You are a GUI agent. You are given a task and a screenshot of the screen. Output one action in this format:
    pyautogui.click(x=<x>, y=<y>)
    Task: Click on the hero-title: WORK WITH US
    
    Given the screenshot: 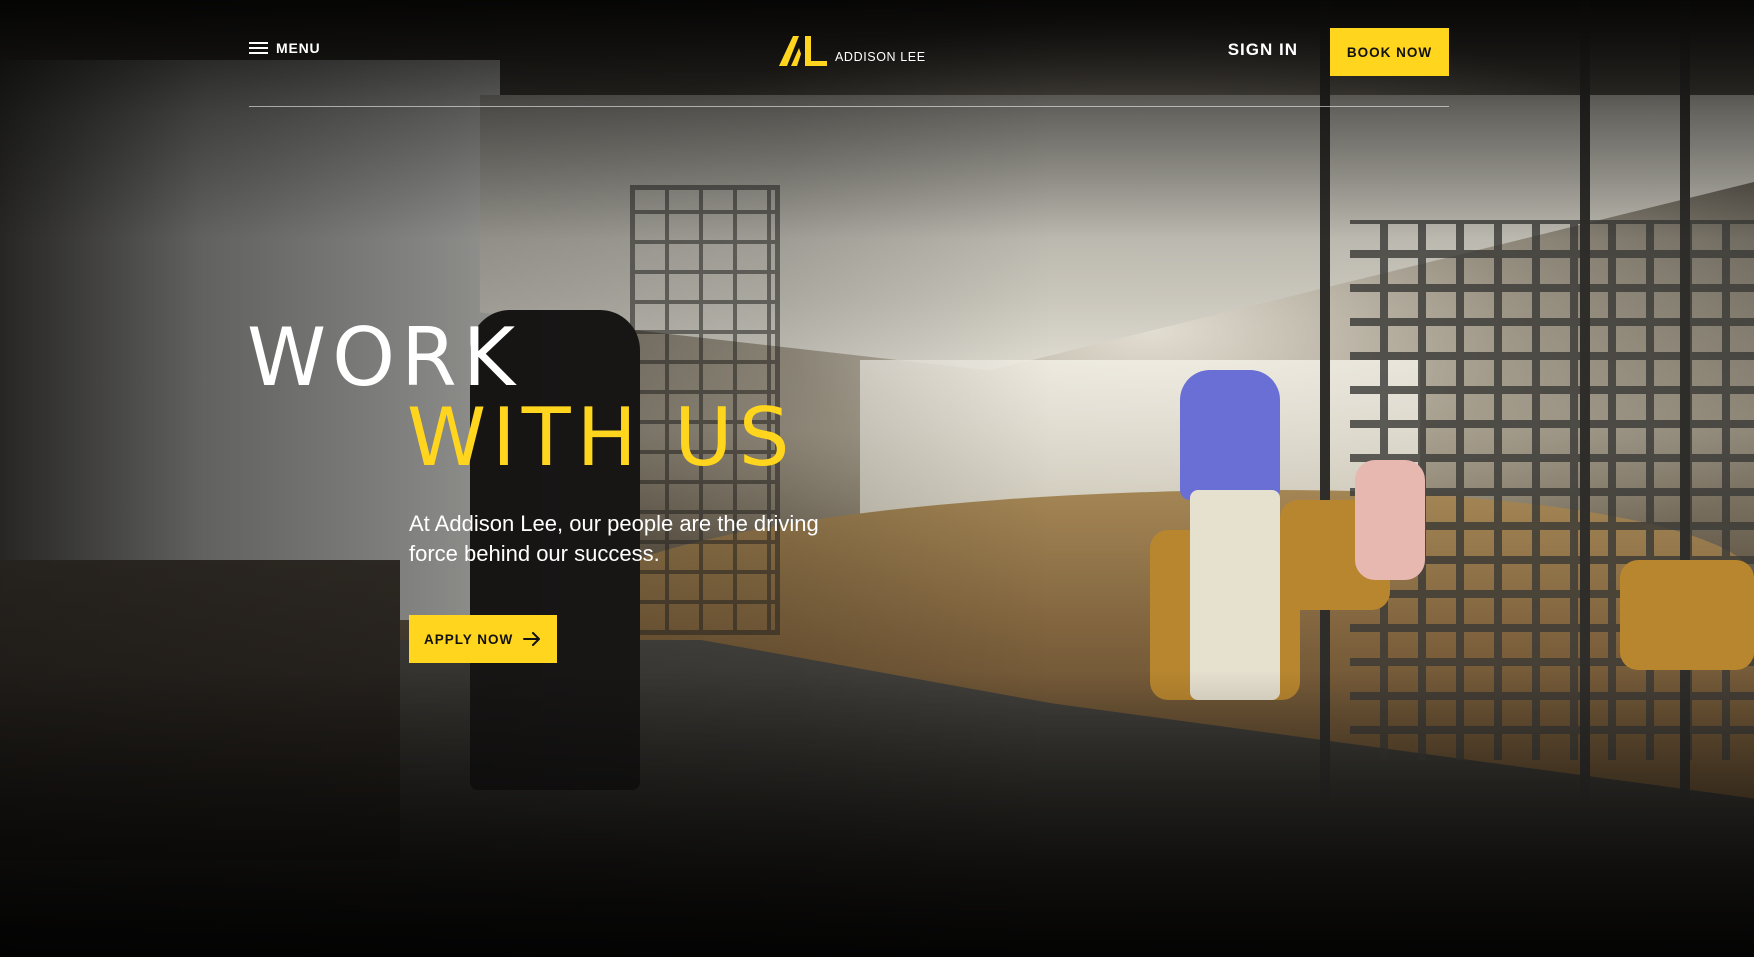 What is the action you would take?
    pyautogui.click(x=521, y=397)
    